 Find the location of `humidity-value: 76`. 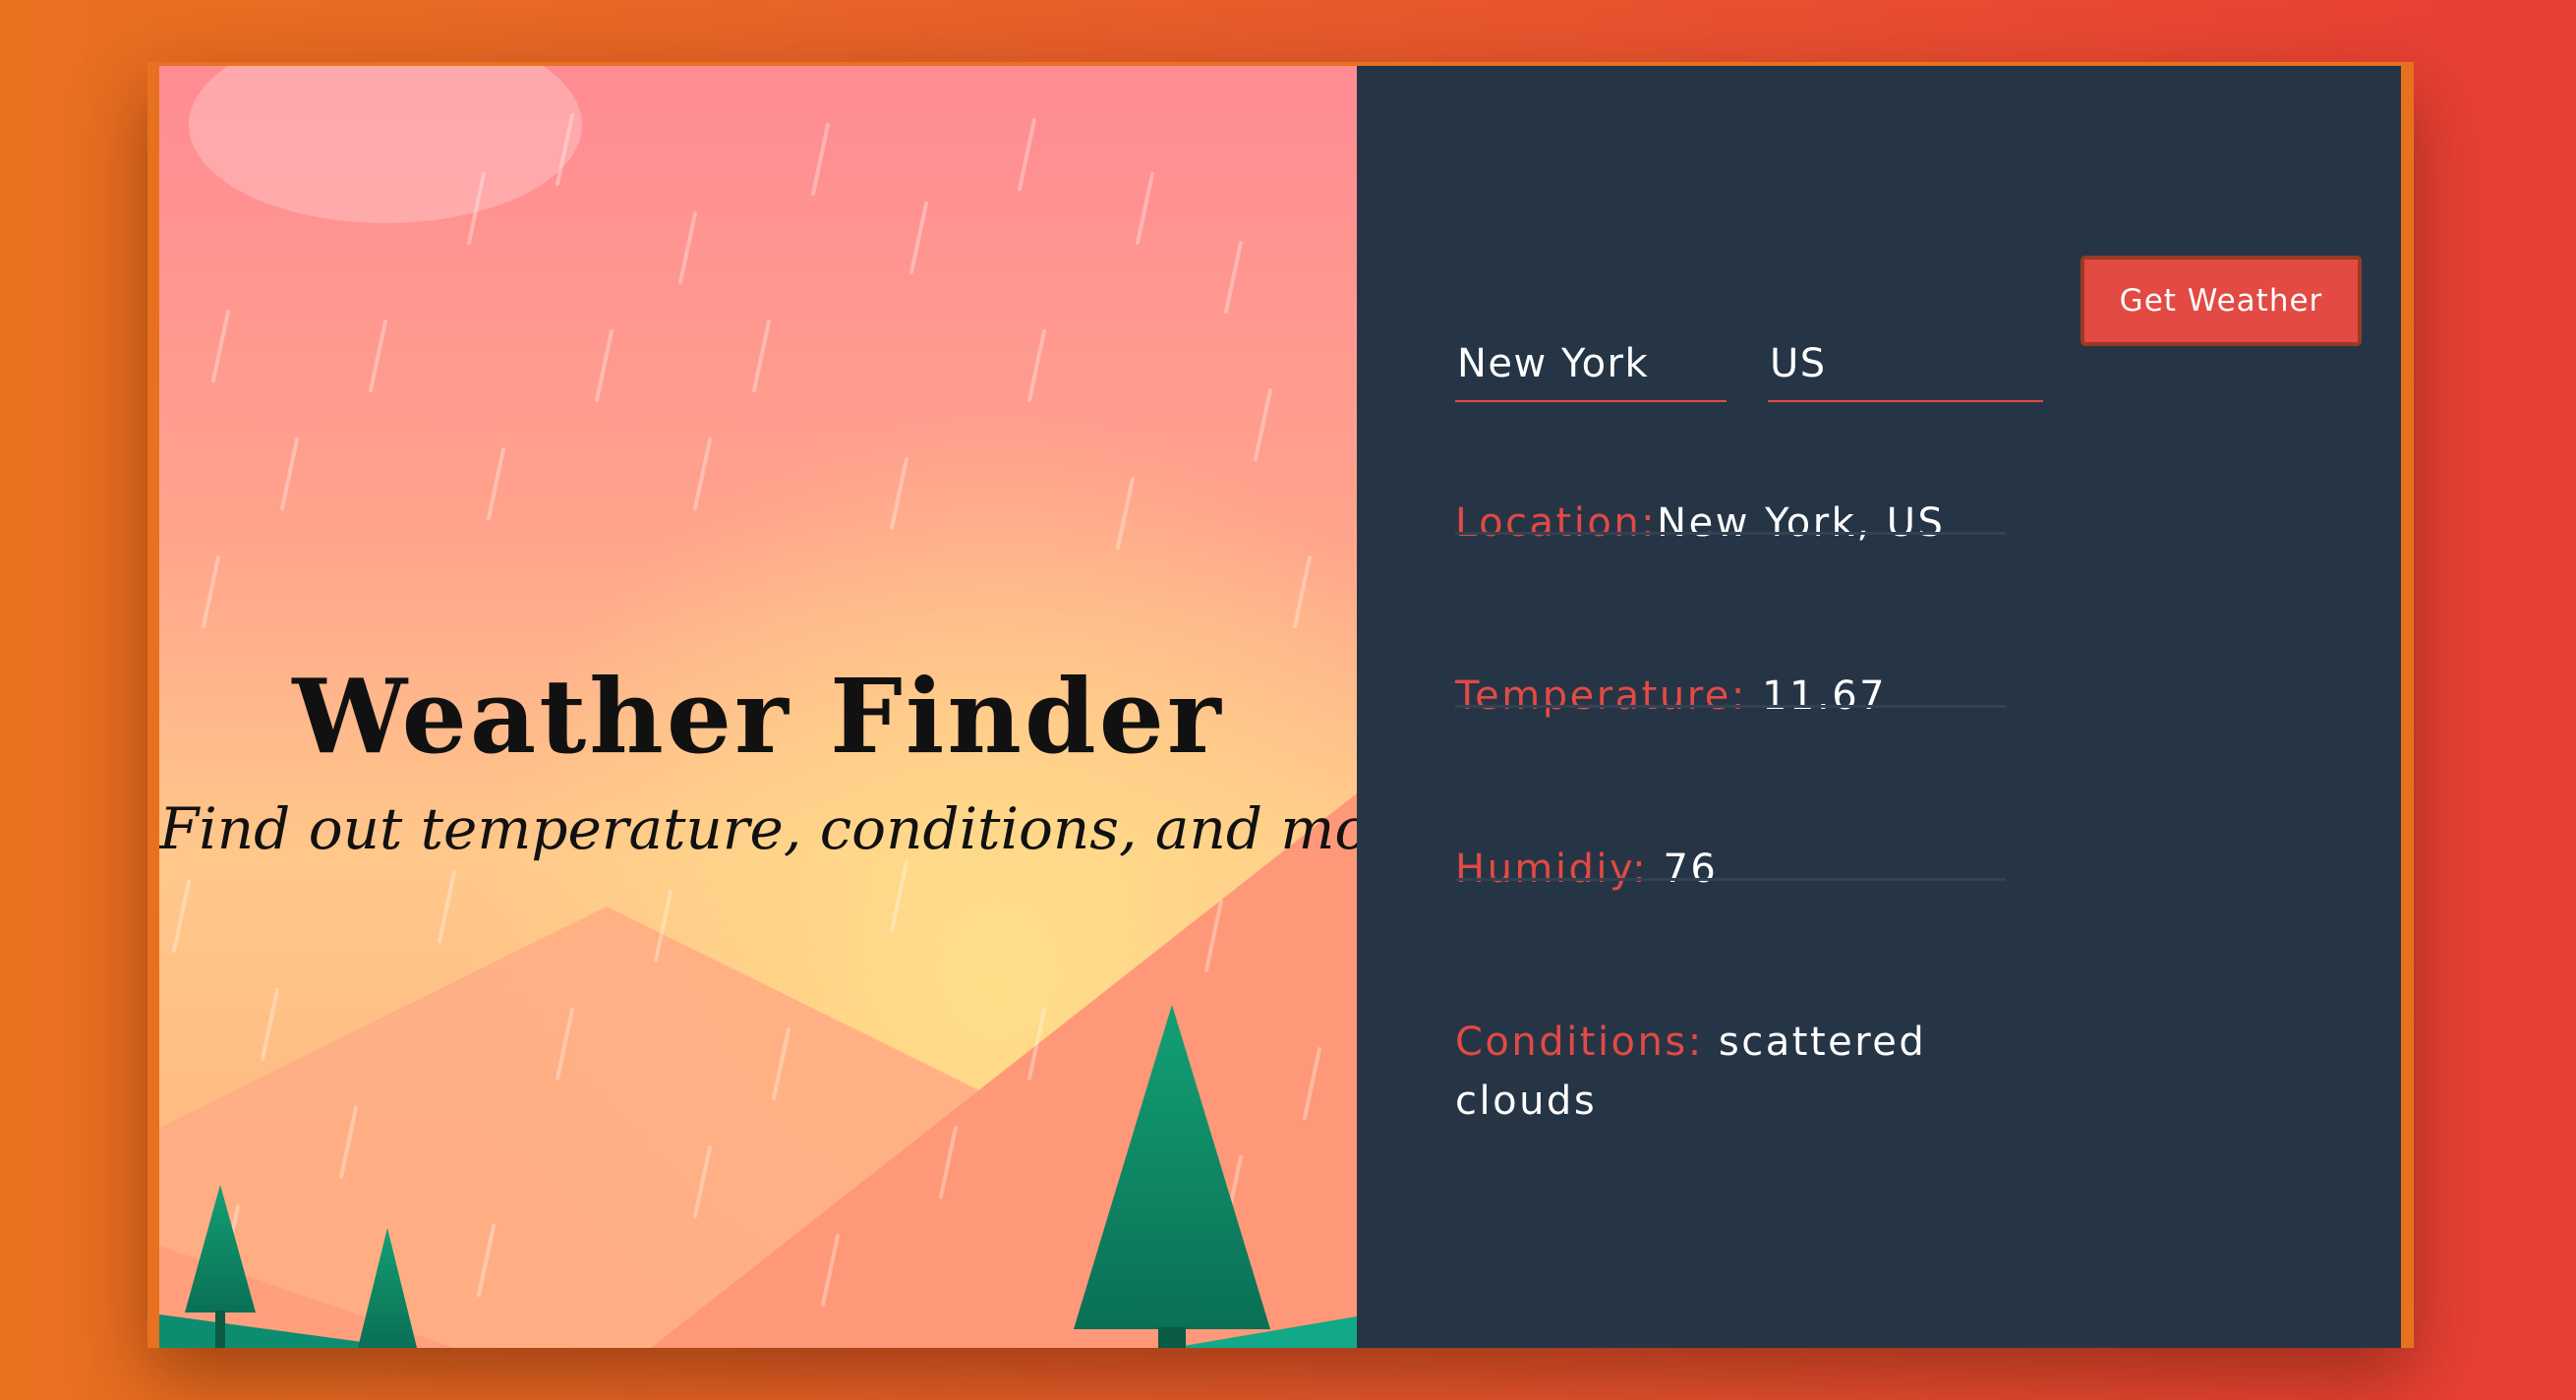

humidity-value: 76 is located at coordinates (1691, 869).